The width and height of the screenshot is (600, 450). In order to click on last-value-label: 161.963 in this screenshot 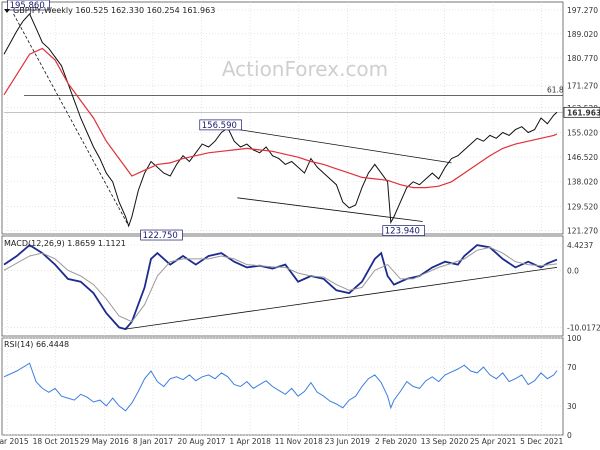, I will do `click(583, 112)`.